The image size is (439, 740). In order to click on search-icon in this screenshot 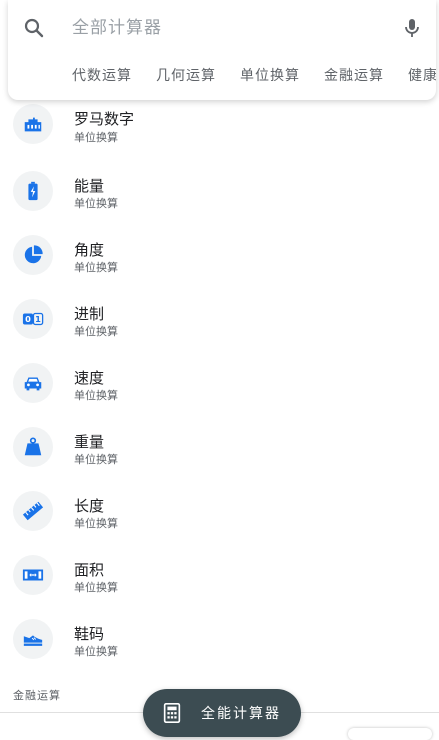, I will do `click(34, 28)`.